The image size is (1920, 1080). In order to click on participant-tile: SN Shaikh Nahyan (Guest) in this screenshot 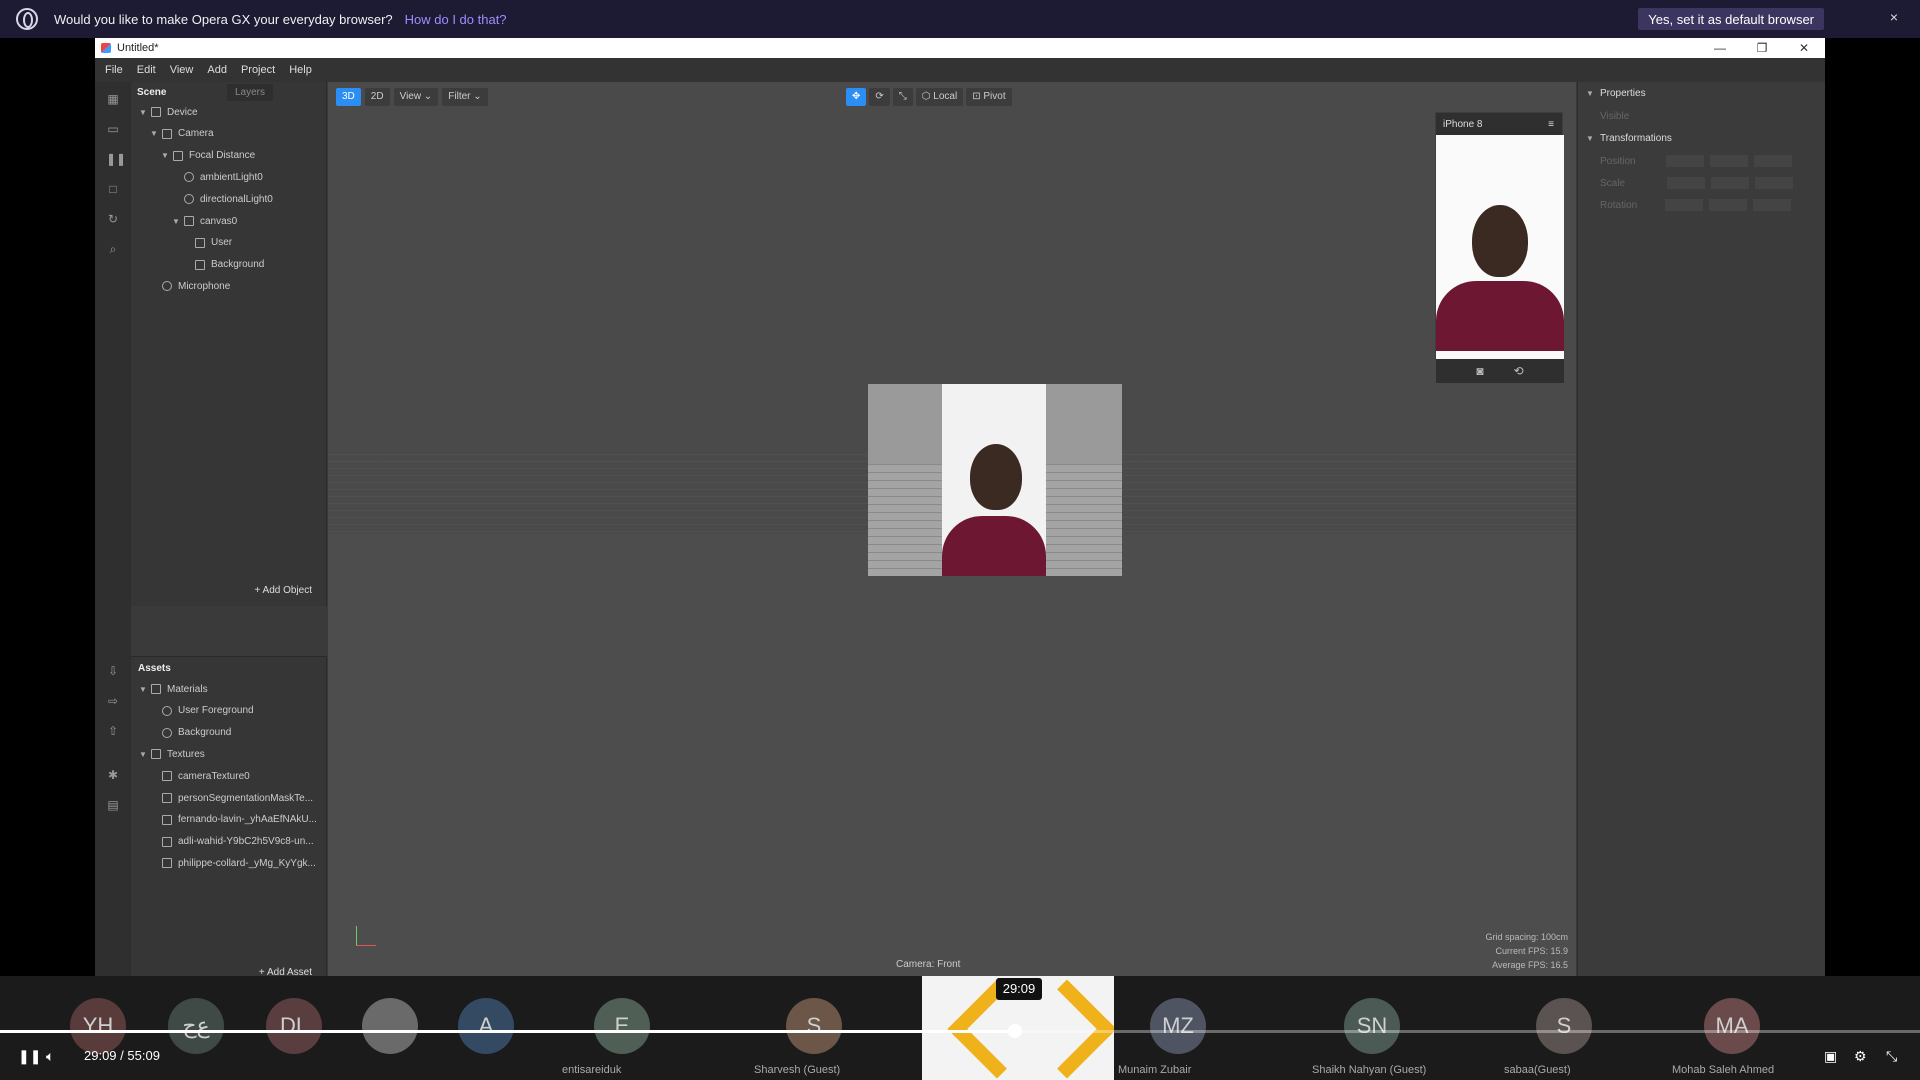, I will do `click(1413, 1028)`.